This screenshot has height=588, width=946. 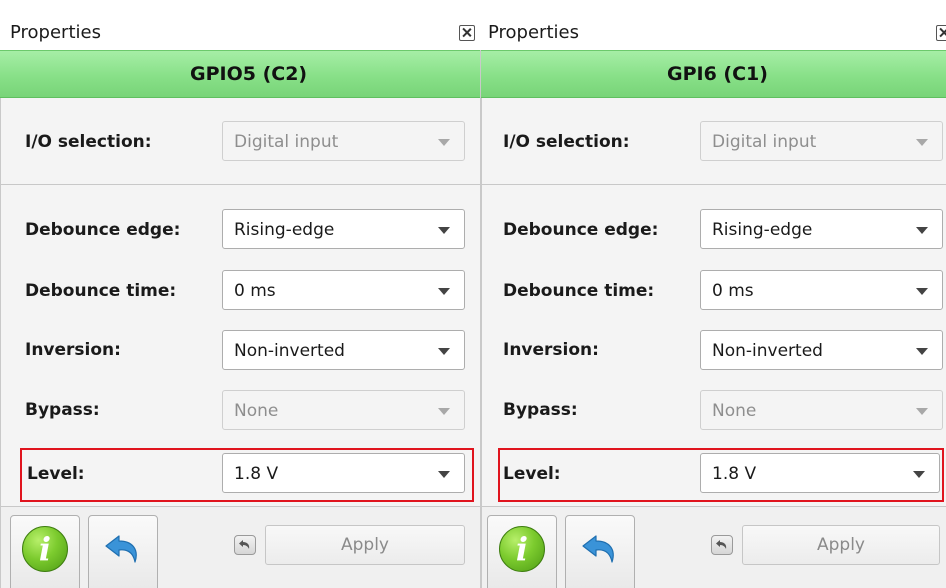 What do you see at coordinates (717, 74) in the screenshot?
I see `device-header-label: GPI6 (C1)` at bounding box center [717, 74].